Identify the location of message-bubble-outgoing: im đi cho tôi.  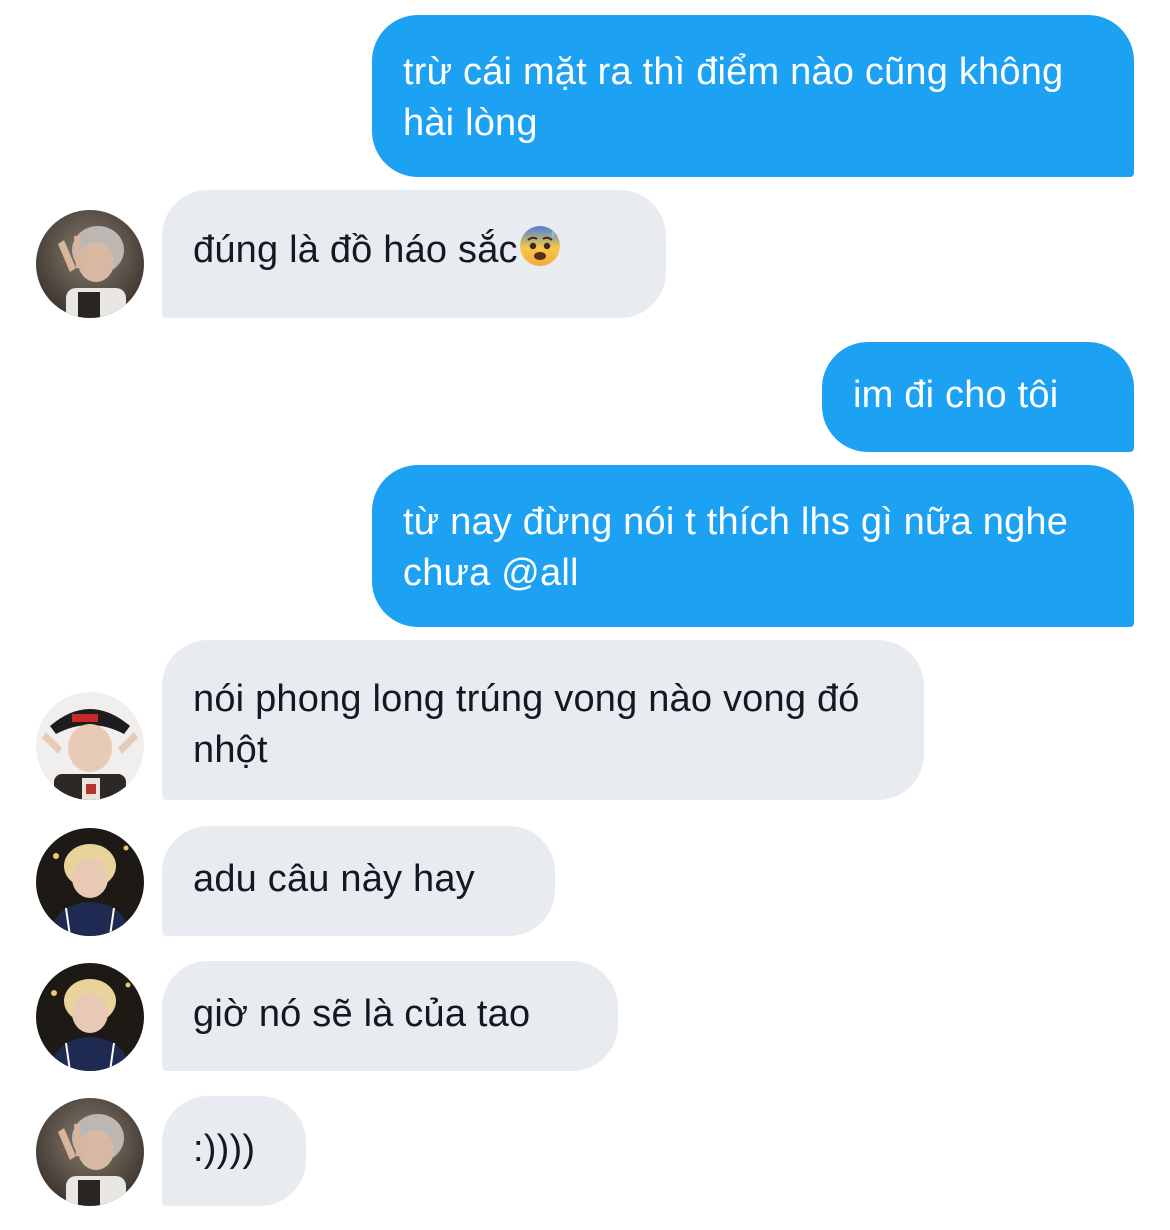
(978, 397).